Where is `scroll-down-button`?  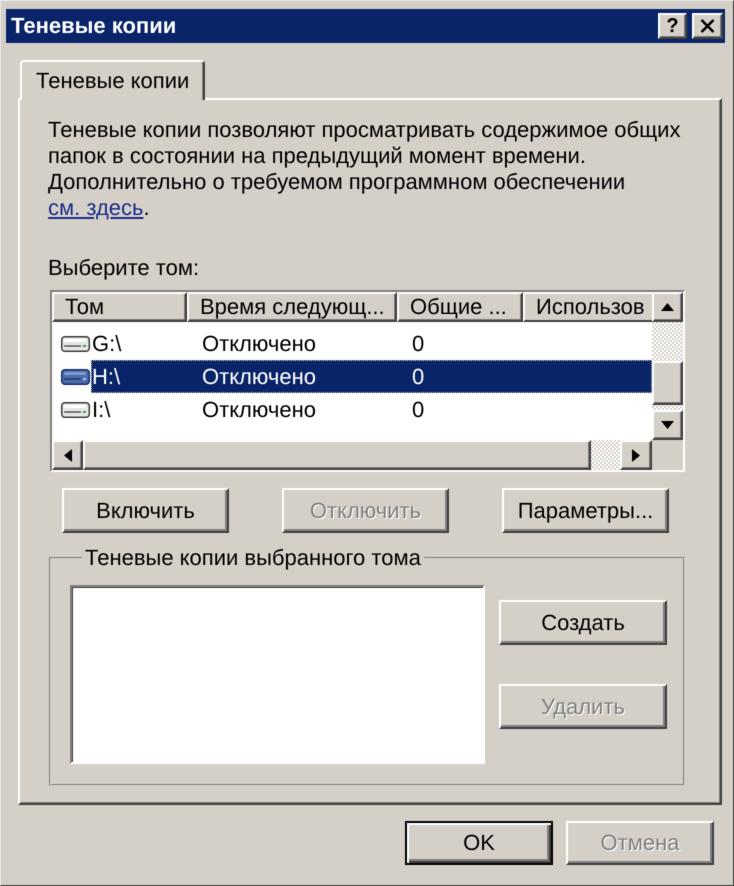 scroll-down-button is located at coordinates (667, 425).